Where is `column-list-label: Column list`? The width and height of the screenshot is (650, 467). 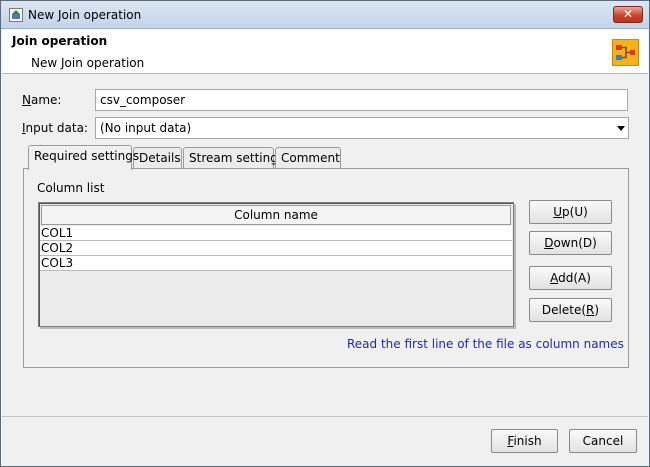
column-list-label: Column list is located at coordinates (71, 188).